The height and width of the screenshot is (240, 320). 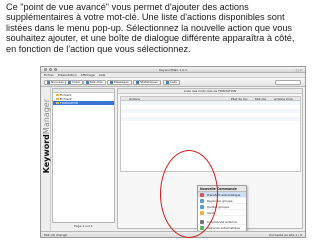 I want to click on logo-bold: Keyword, so click(x=46, y=154).